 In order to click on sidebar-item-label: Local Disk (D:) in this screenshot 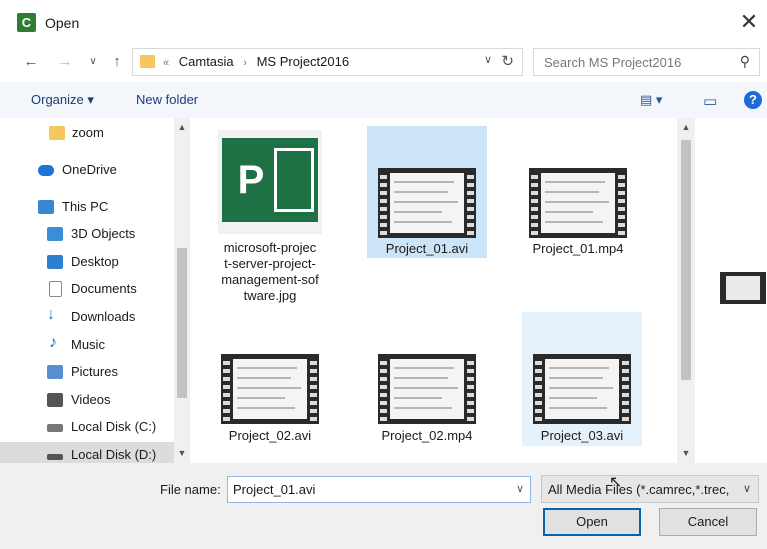, I will do `click(114, 454)`.